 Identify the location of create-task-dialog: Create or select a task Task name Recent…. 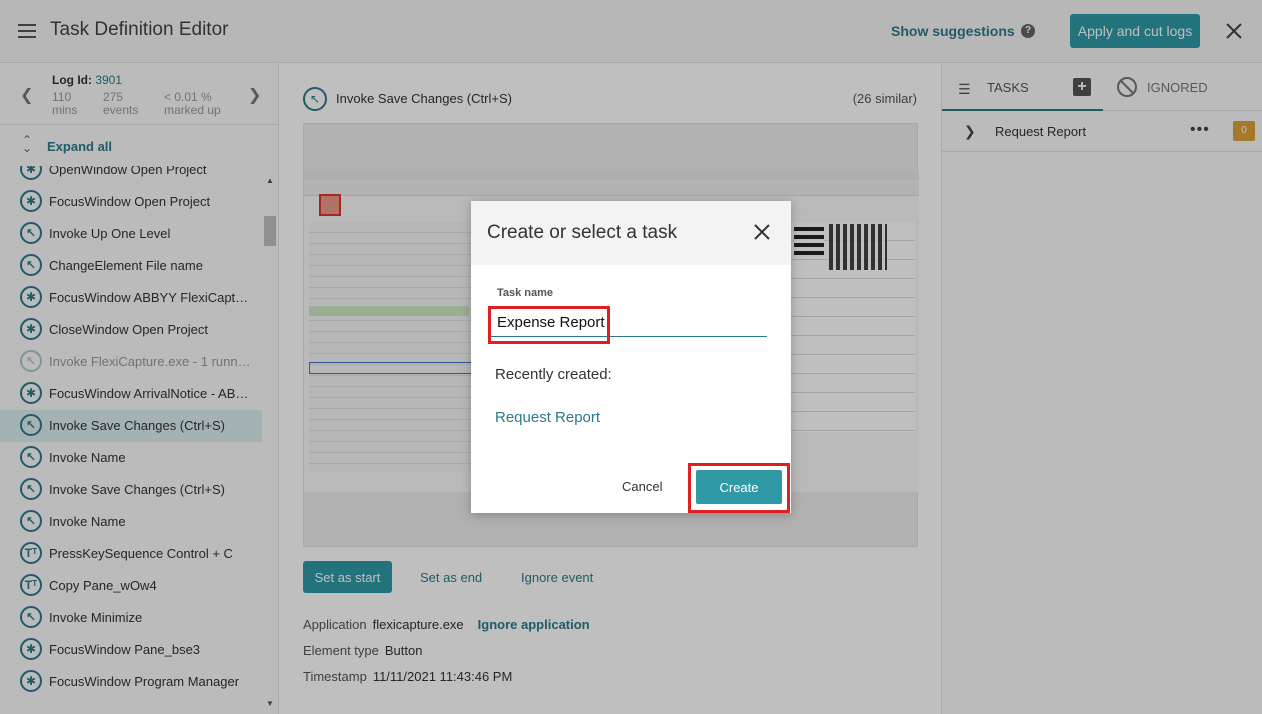
(631, 357).